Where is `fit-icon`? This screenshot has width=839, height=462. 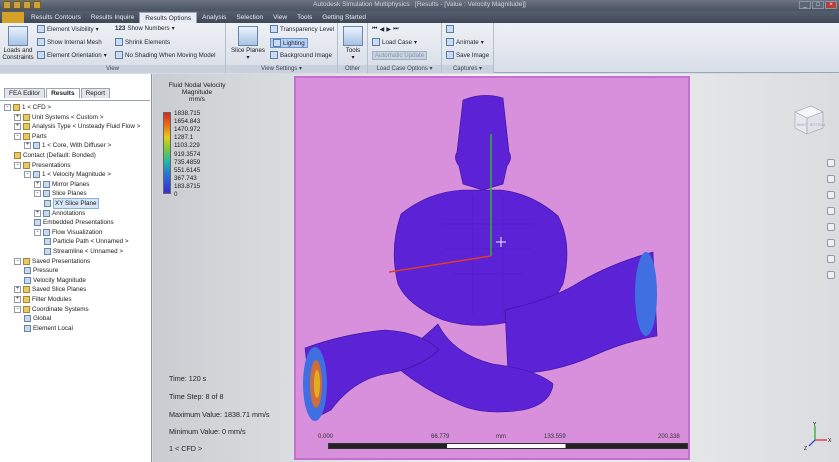 fit-icon is located at coordinates (831, 259).